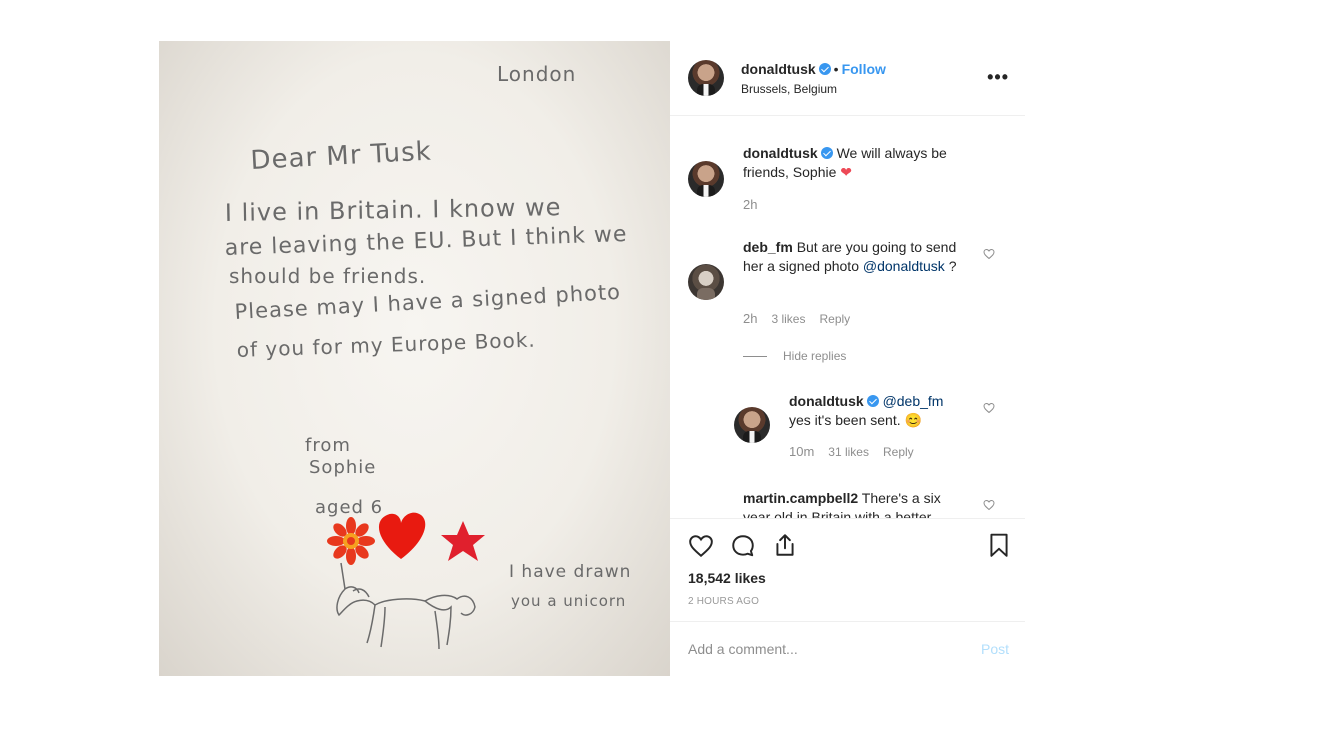 Image resolution: width=1332 pixels, height=750 pixels. Describe the element at coordinates (406, 606) in the screenshot. I see `unicorn-drawing` at that location.